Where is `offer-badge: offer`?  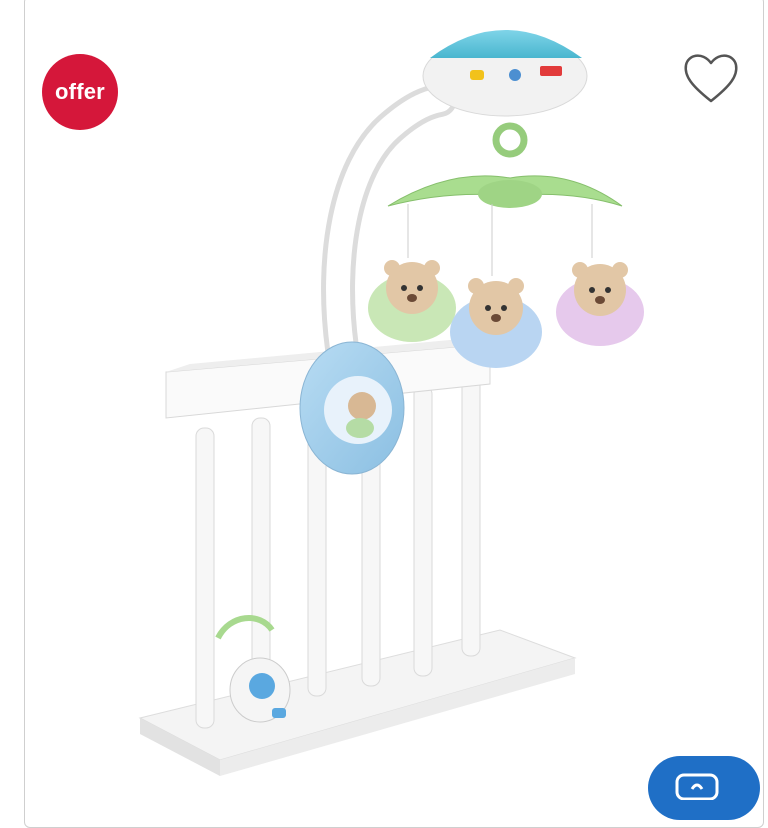
offer-badge: offer is located at coordinates (80, 92).